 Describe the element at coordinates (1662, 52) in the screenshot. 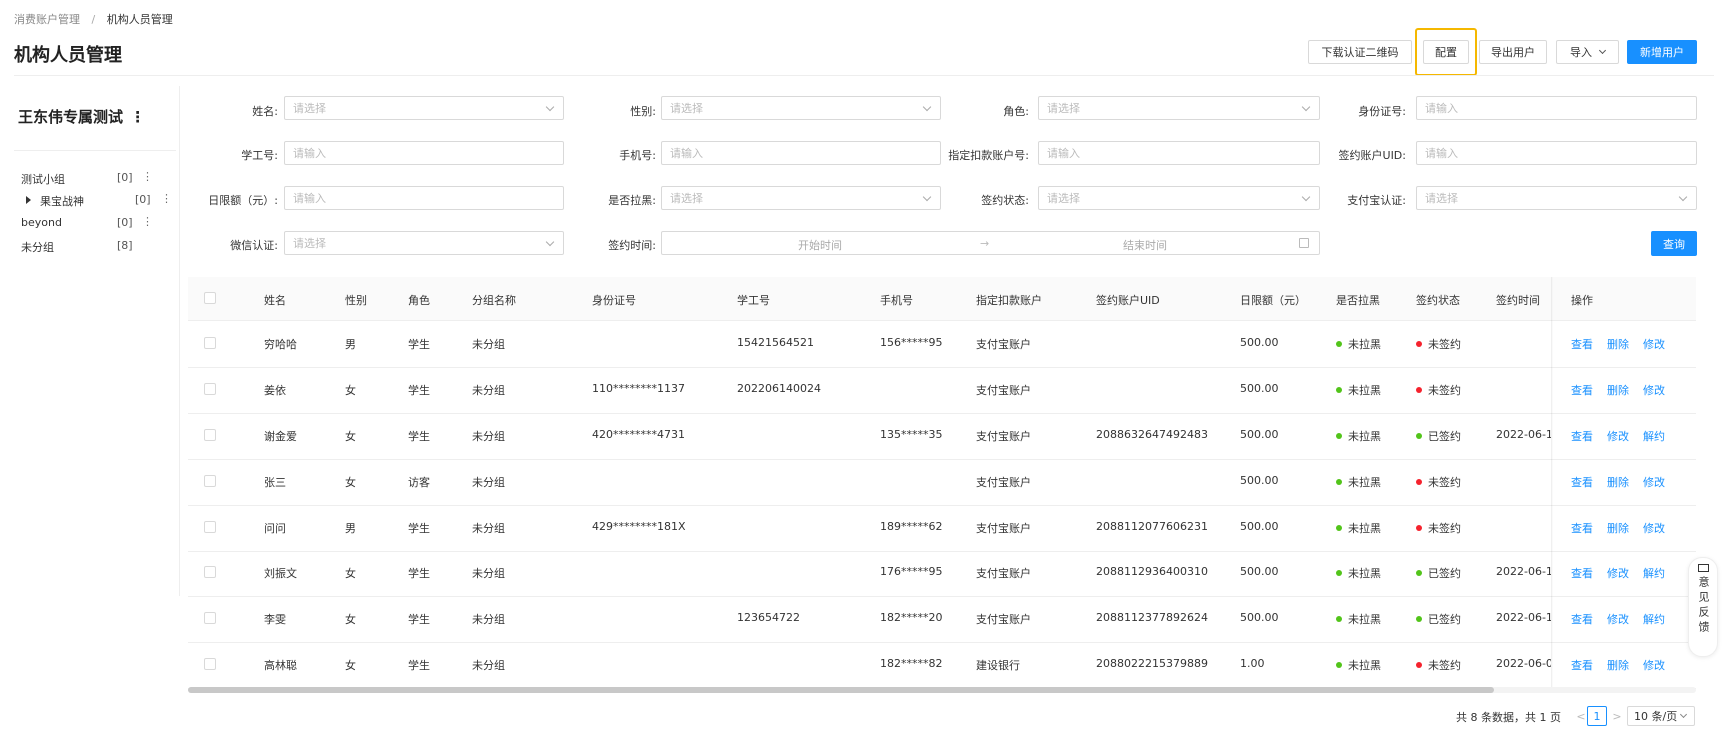

I see `add-user-button: 新增用户` at that location.